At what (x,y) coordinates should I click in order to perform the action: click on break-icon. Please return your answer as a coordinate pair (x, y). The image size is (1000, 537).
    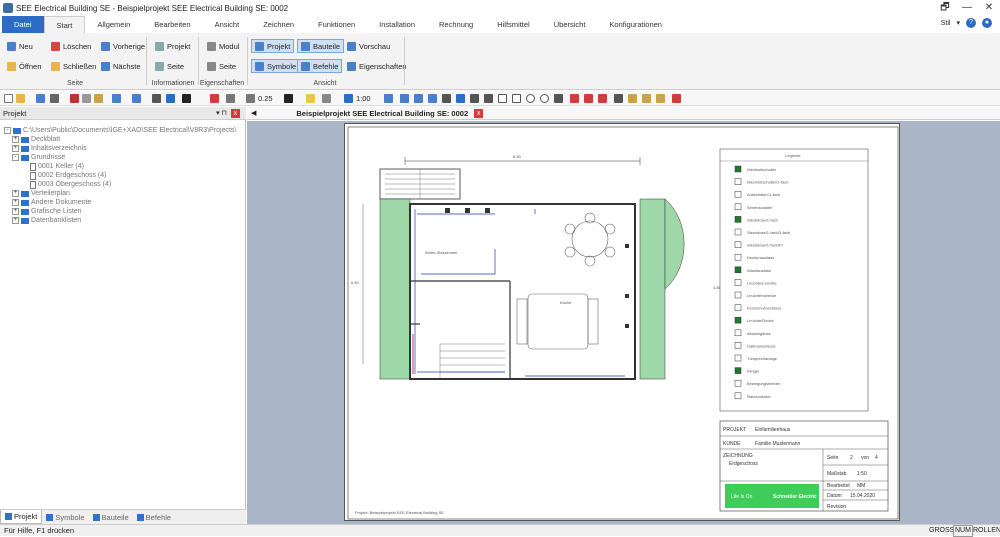
    Looking at the image, I should click on (602, 98).